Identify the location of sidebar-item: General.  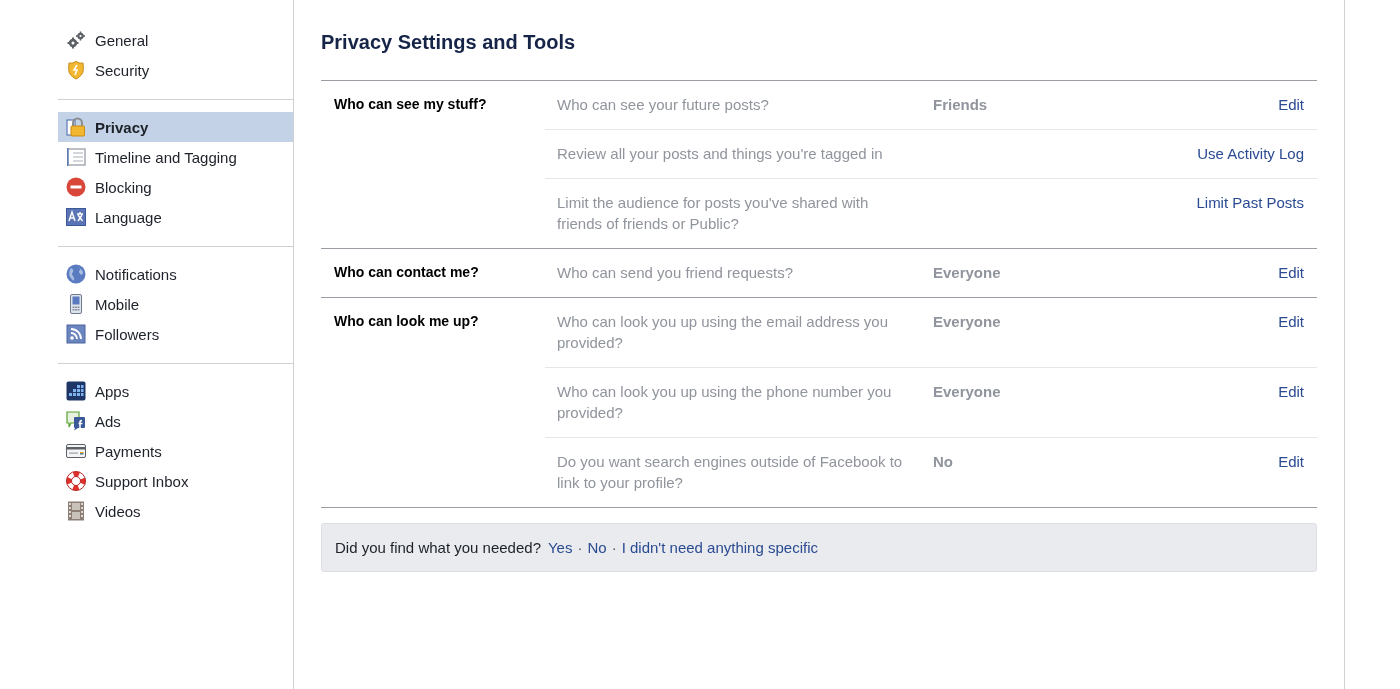
(175, 40).